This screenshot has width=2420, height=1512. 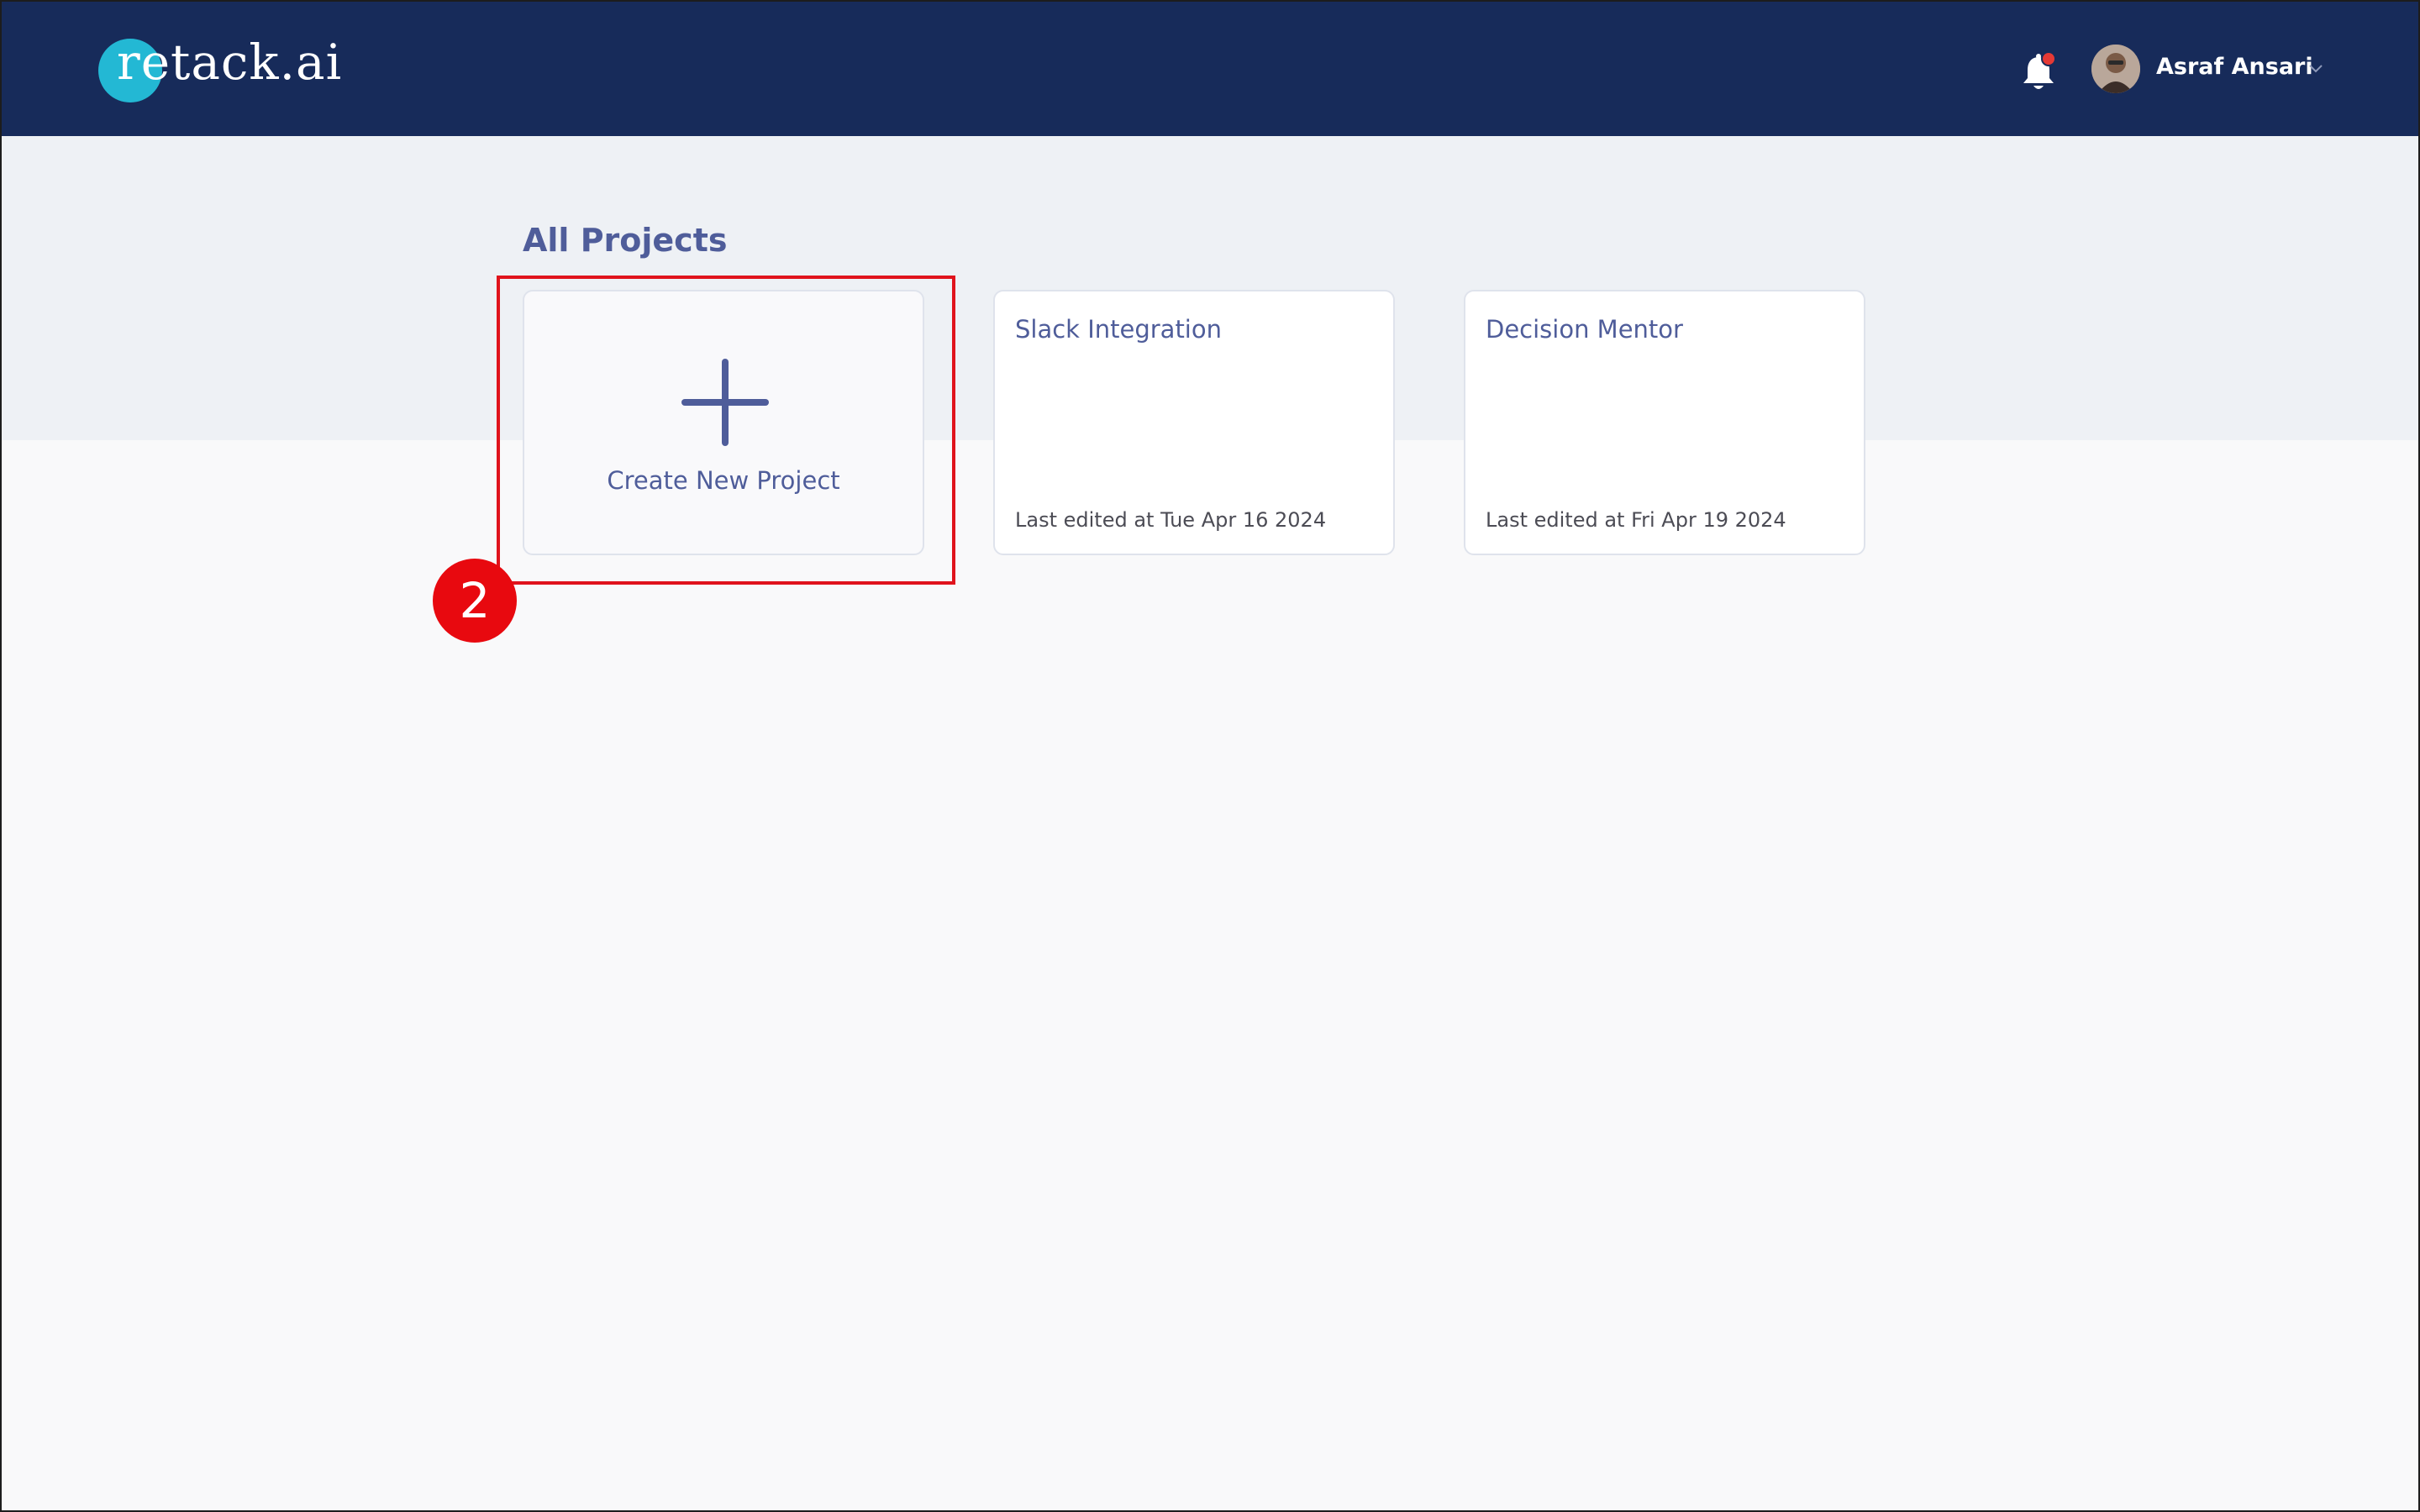 What do you see at coordinates (1210, 69) in the screenshot?
I see `top-navigation-bar: retack.ai Asraf Ansari` at bounding box center [1210, 69].